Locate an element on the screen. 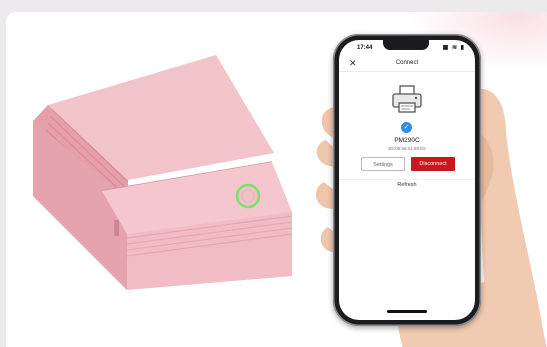  divider is located at coordinates (407, 179).